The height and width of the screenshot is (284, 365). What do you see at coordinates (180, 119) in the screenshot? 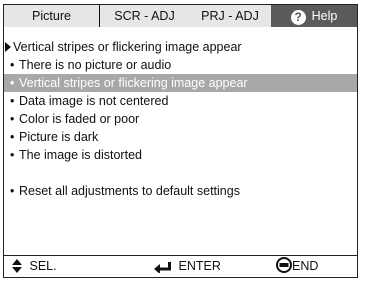
I see `menu-item-color-faded: • Color is faded or poor` at bounding box center [180, 119].